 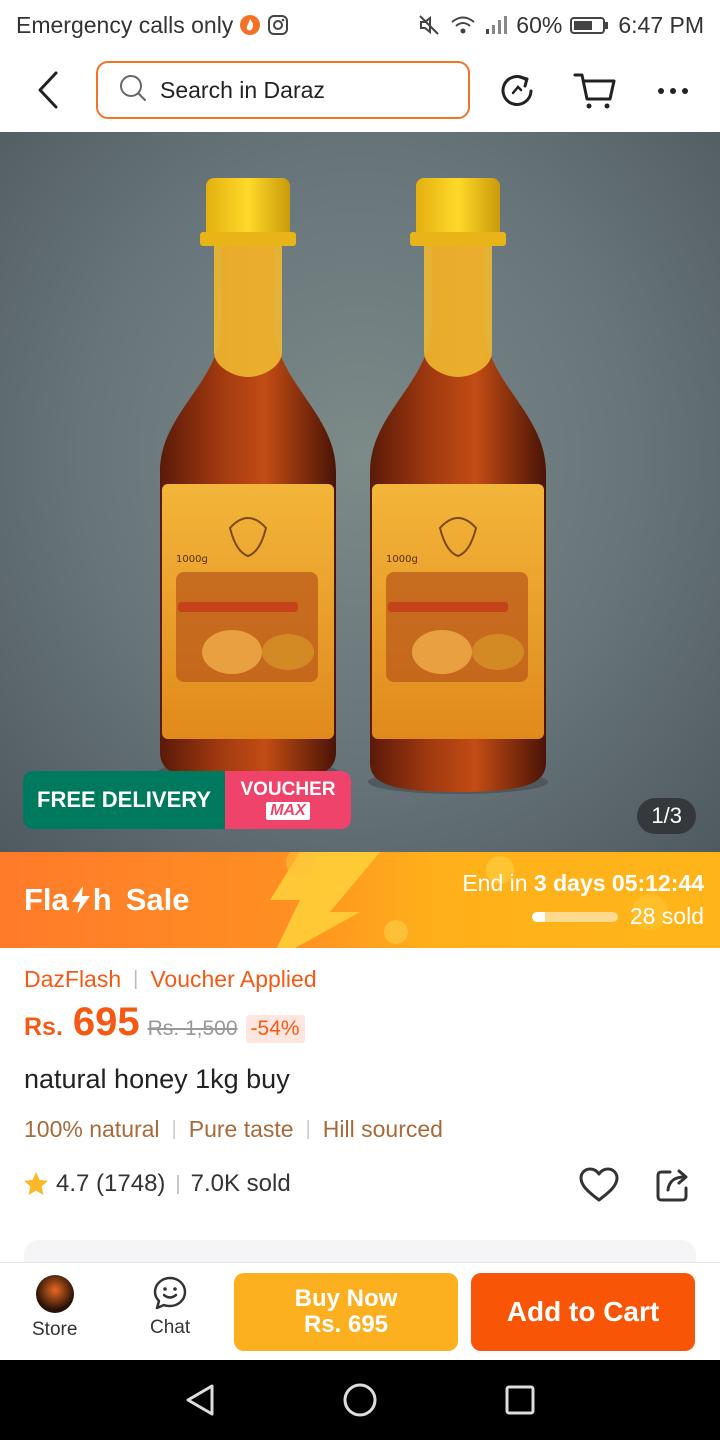 I want to click on flash-sale-title: Fla h Sale, so click(x=107, y=900).